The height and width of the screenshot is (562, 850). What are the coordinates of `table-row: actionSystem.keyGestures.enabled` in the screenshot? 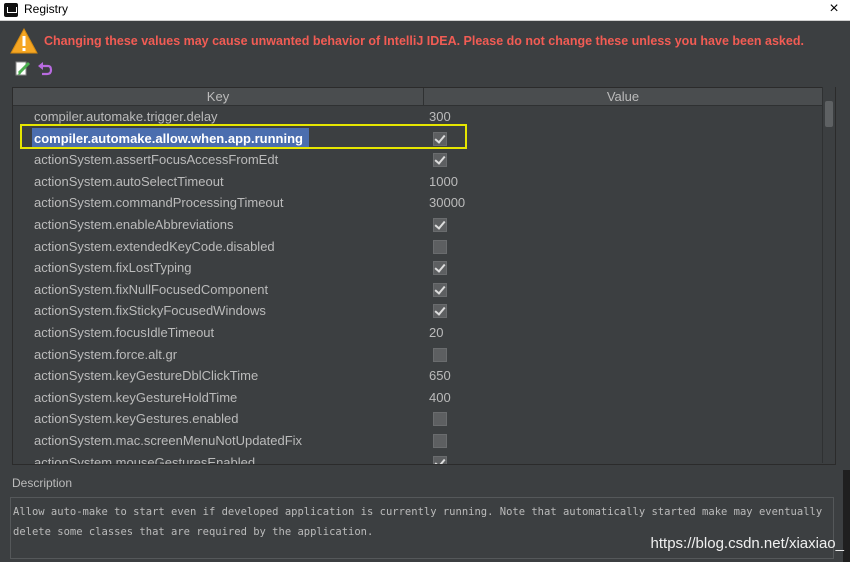 It's located at (418, 419).